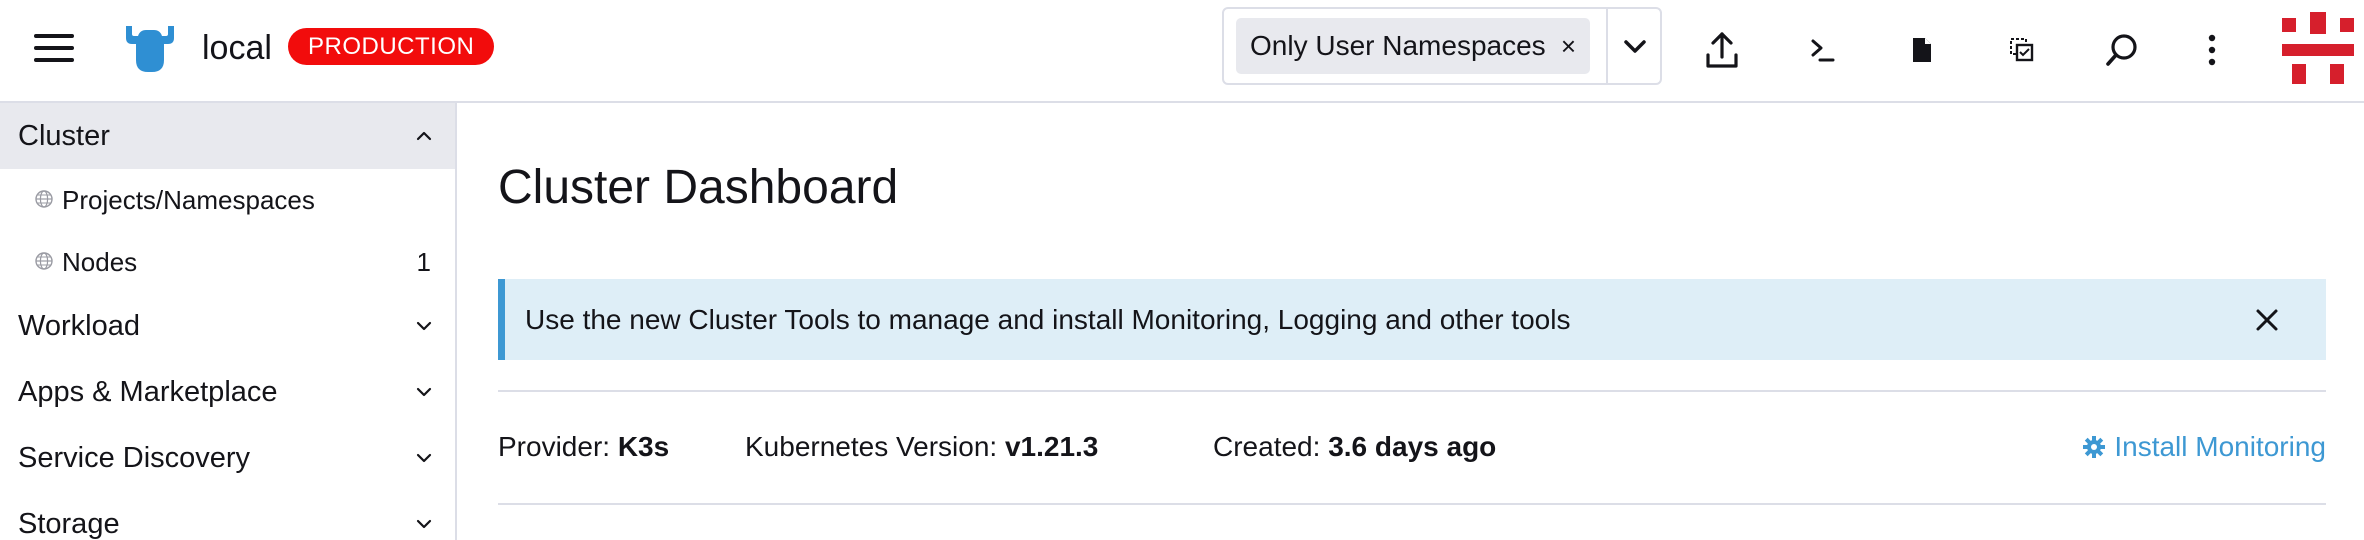  I want to click on sidebar-group-label: Apps & Marketplace, so click(148, 392).